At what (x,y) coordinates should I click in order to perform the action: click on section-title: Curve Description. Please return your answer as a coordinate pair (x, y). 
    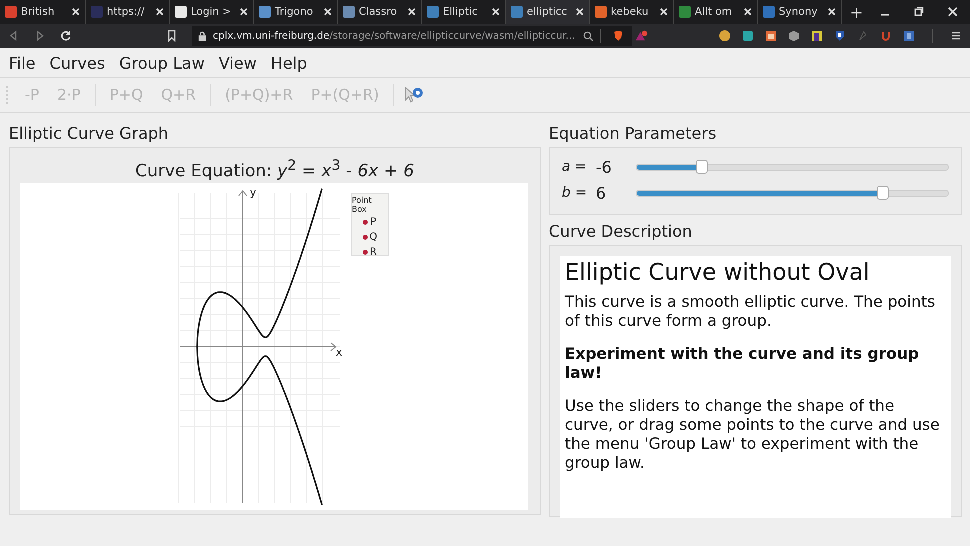
    Looking at the image, I should click on (621, 232).